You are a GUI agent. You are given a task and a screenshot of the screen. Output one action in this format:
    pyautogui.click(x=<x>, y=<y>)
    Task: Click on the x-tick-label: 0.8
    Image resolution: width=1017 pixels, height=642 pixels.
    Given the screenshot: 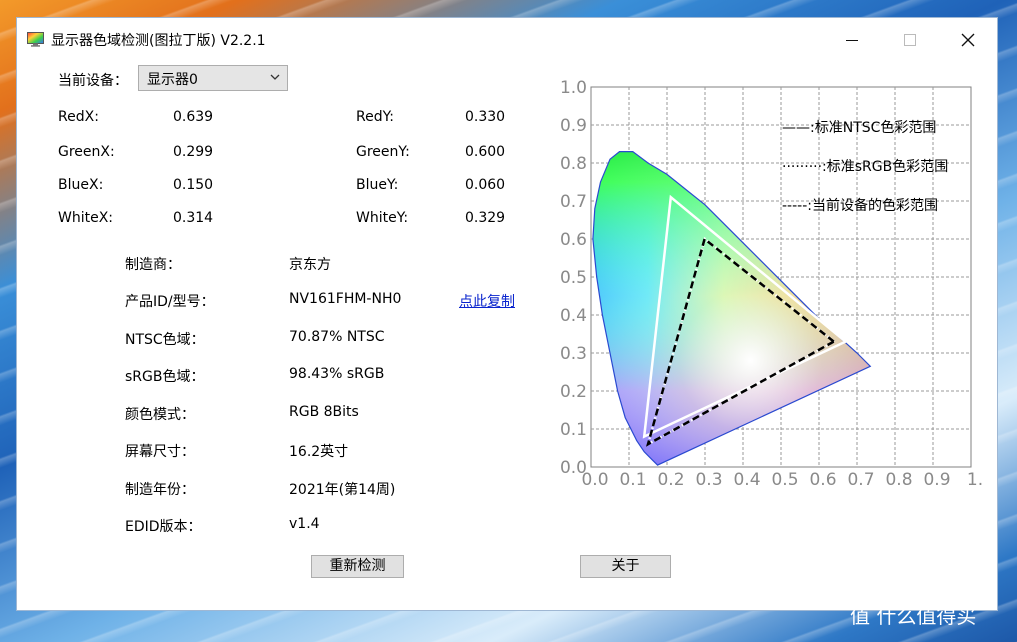 What is the action you would take?
    pyautogui.click(x=898, y=480)
    